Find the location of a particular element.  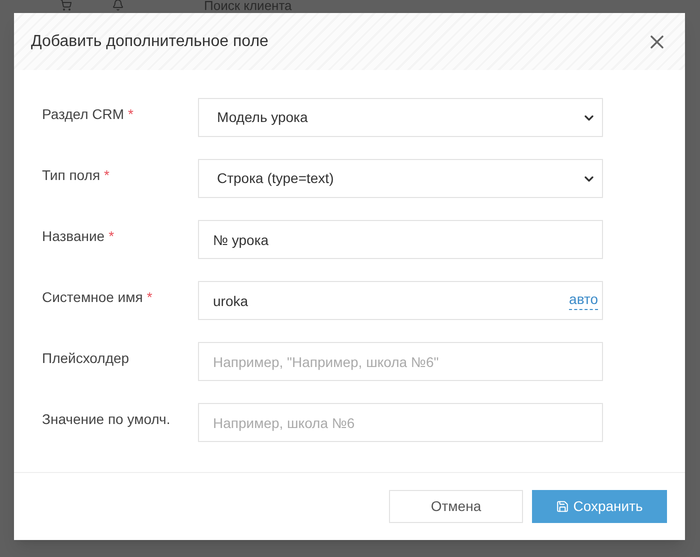

bell-icon is located at coordinates (118, 5).